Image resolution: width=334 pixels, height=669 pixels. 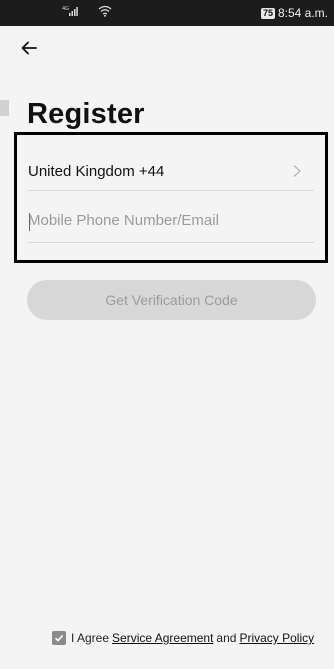 What do you see at coordinates (171, 221) in the screenshot?
I see `phone-email-input` at bounding box center [171, 221].